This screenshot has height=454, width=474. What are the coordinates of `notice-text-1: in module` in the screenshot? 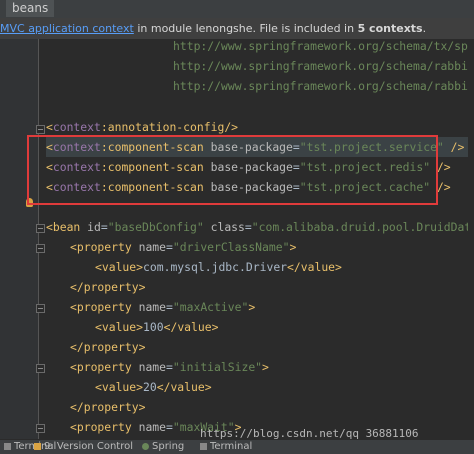 It's located at (164, 28).